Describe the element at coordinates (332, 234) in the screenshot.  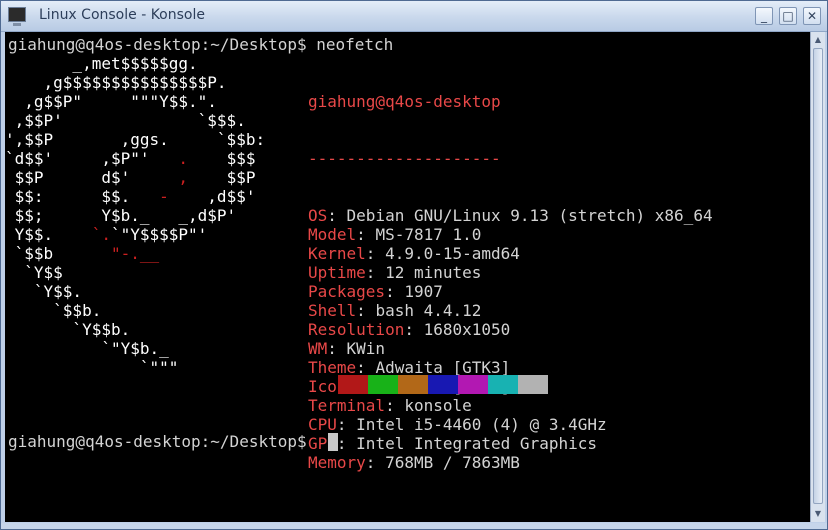
I see `info-key: Model` at that location.